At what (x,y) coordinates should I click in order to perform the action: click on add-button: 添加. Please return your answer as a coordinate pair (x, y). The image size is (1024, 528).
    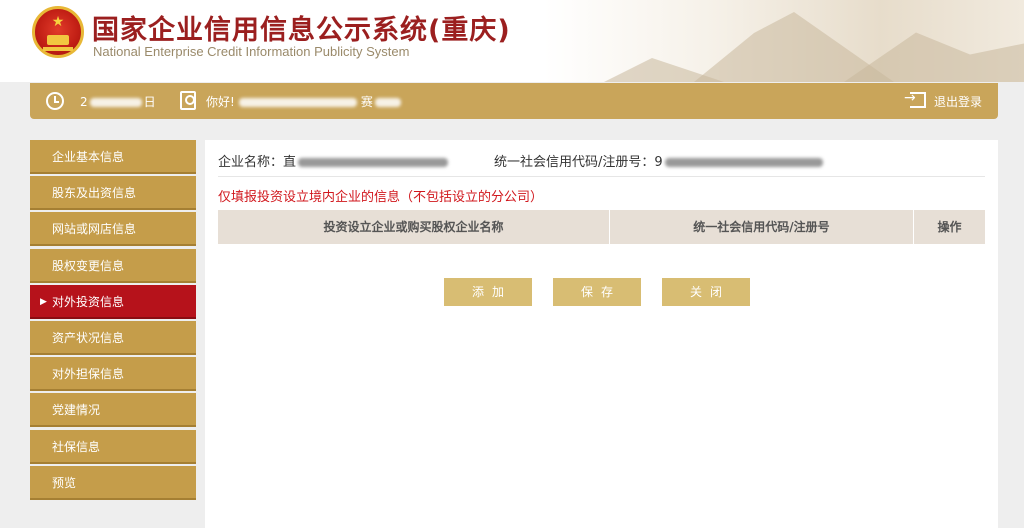
    Looking at the image, I should click on (488, 292).